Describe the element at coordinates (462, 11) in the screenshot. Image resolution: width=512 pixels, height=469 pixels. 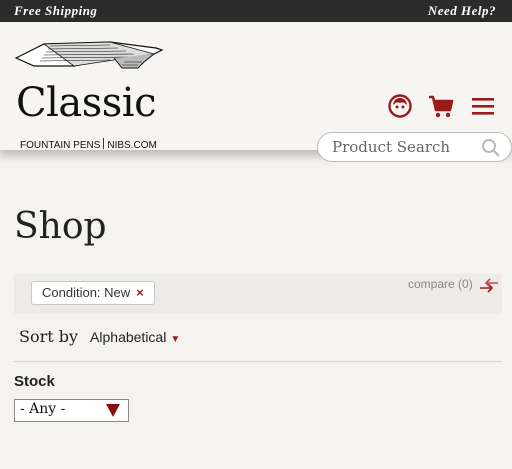
I see `need-help-link: Need Help?` at that location.